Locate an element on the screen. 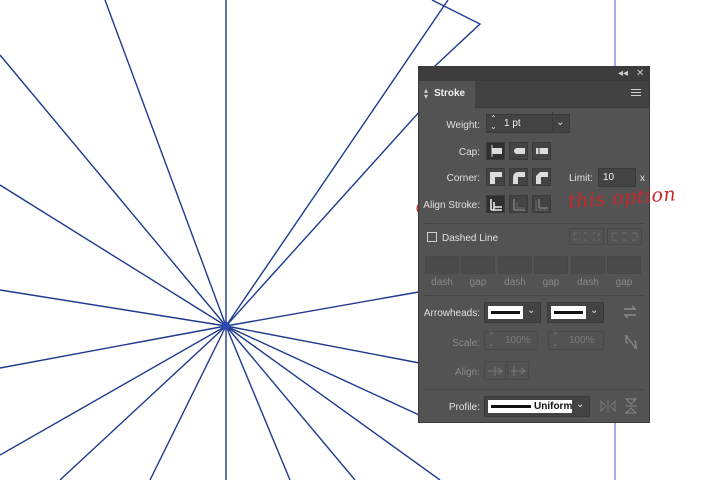 The image size is (706, 480). start-scale-field: ⌃ ⌄ 100% is located at coordinates (511, 340).